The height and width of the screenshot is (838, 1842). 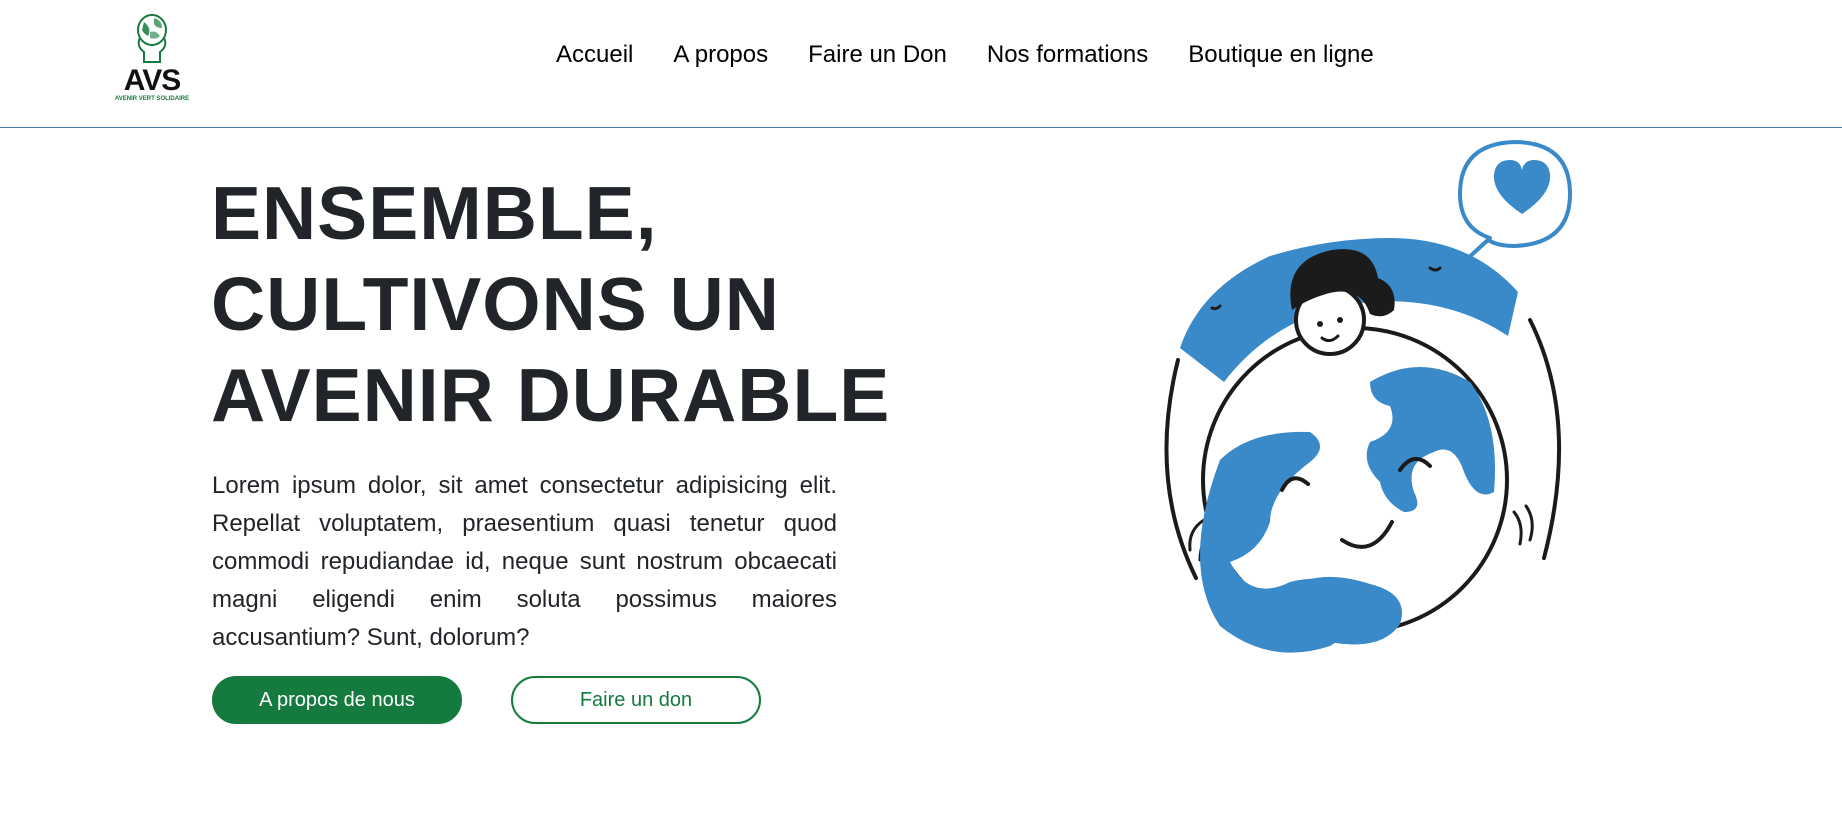 I want to click on hero-title-line-2: CULTIVONS UN, so click(x=495, y=304).